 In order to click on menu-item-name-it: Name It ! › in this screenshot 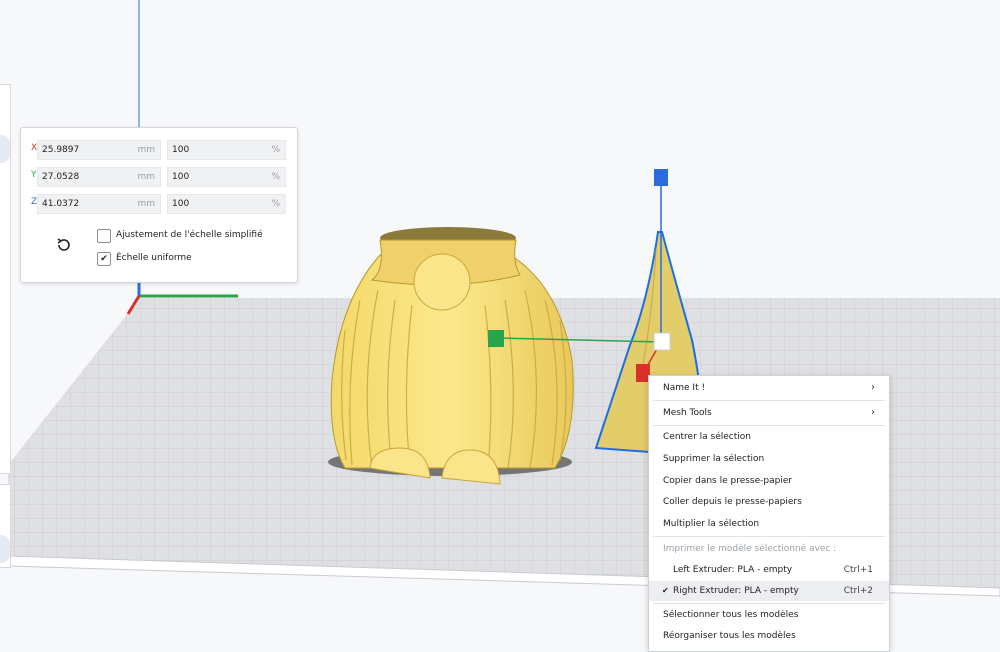, I will do `click(769, 388)`.